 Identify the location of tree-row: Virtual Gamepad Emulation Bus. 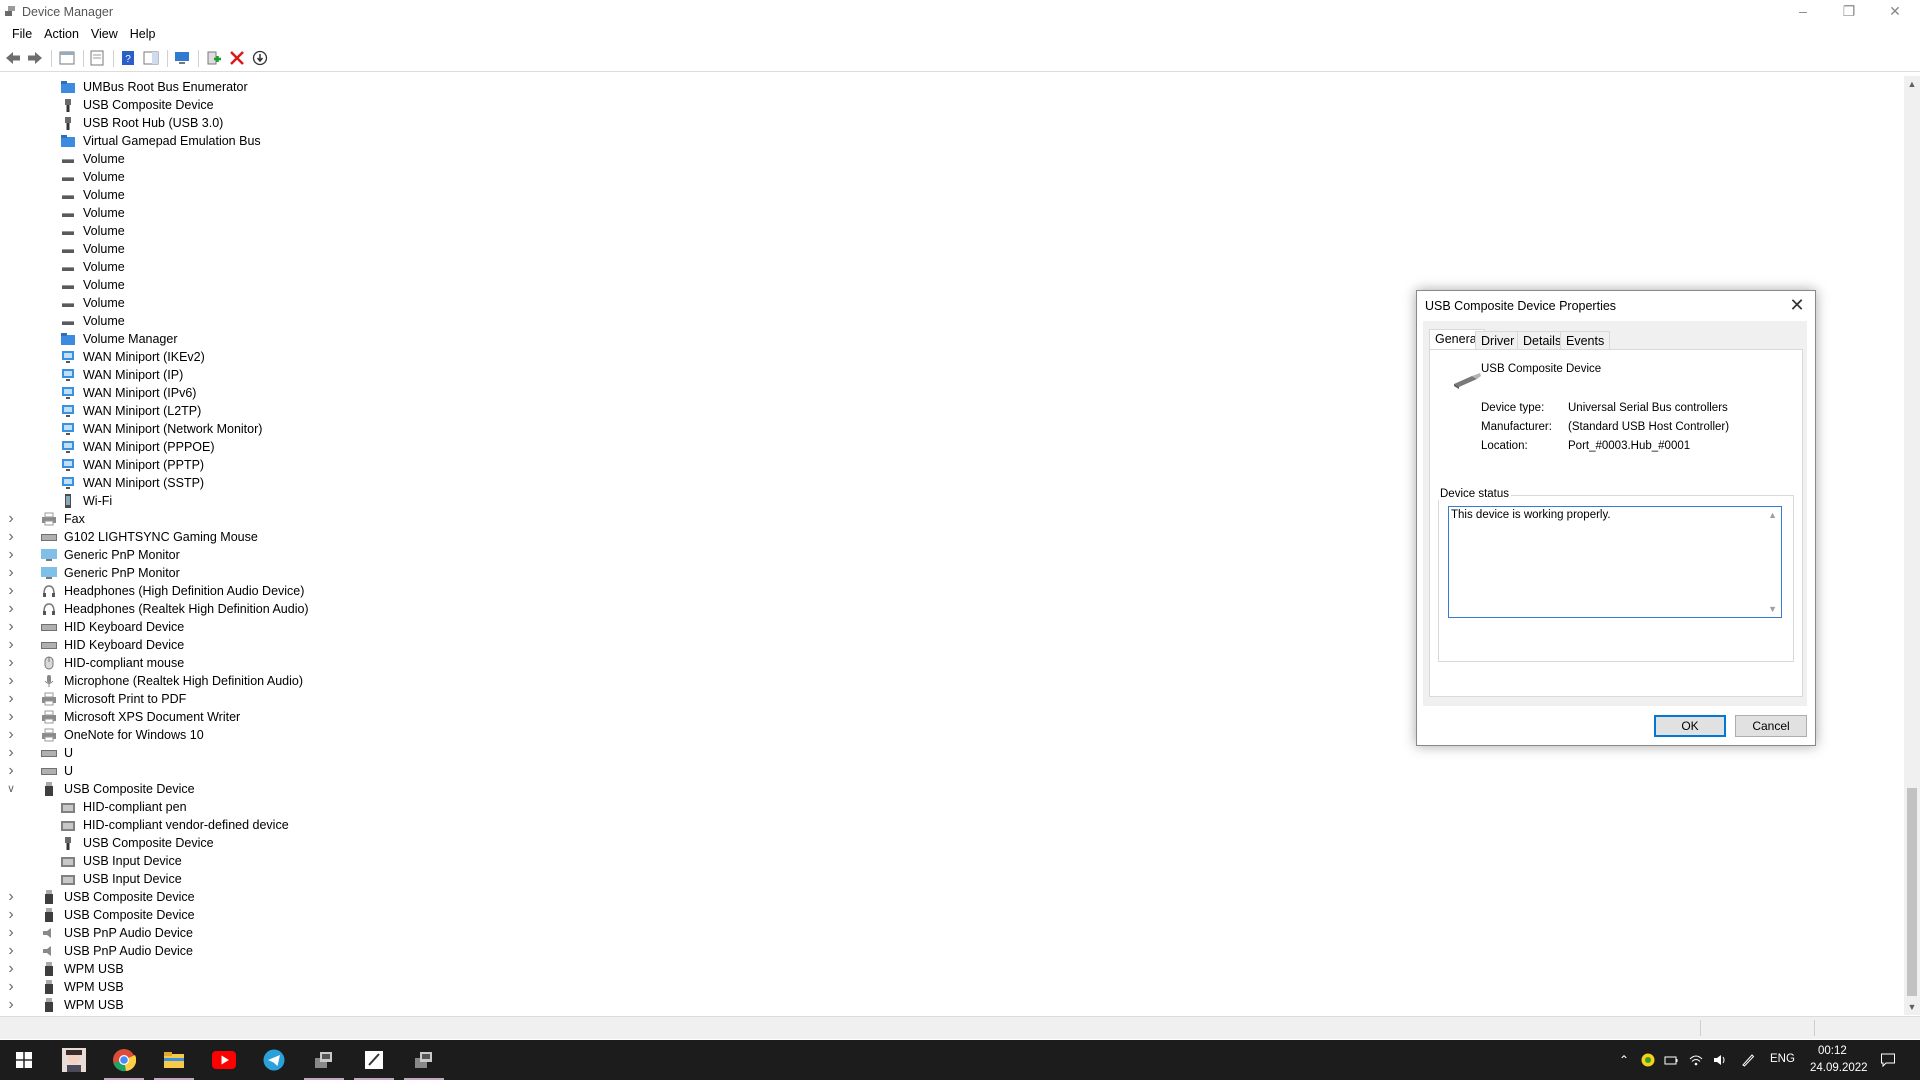
(951, 141).